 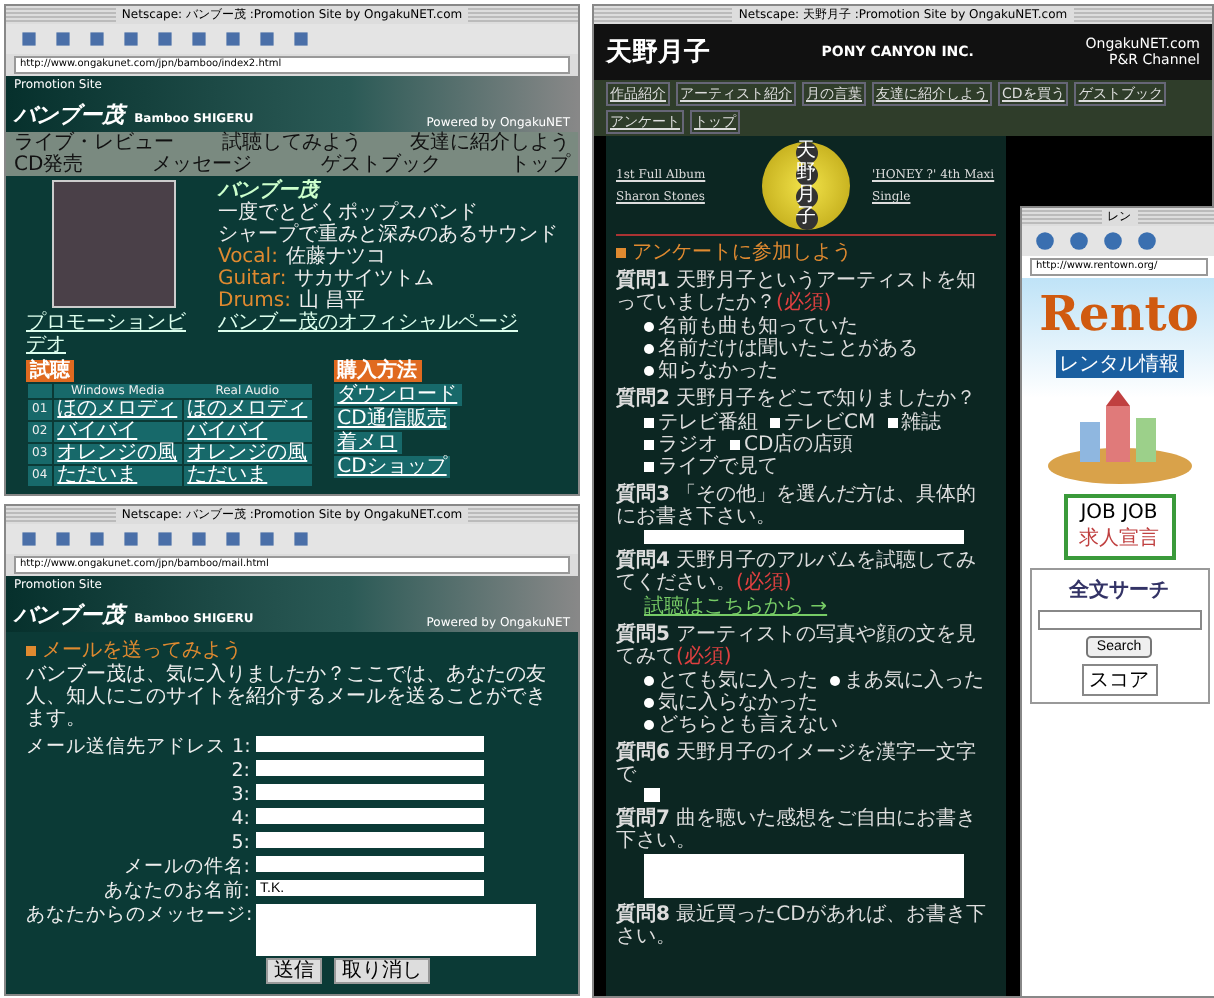 I want to click on nav-link: メッセージ, so click(x=202, y=165).